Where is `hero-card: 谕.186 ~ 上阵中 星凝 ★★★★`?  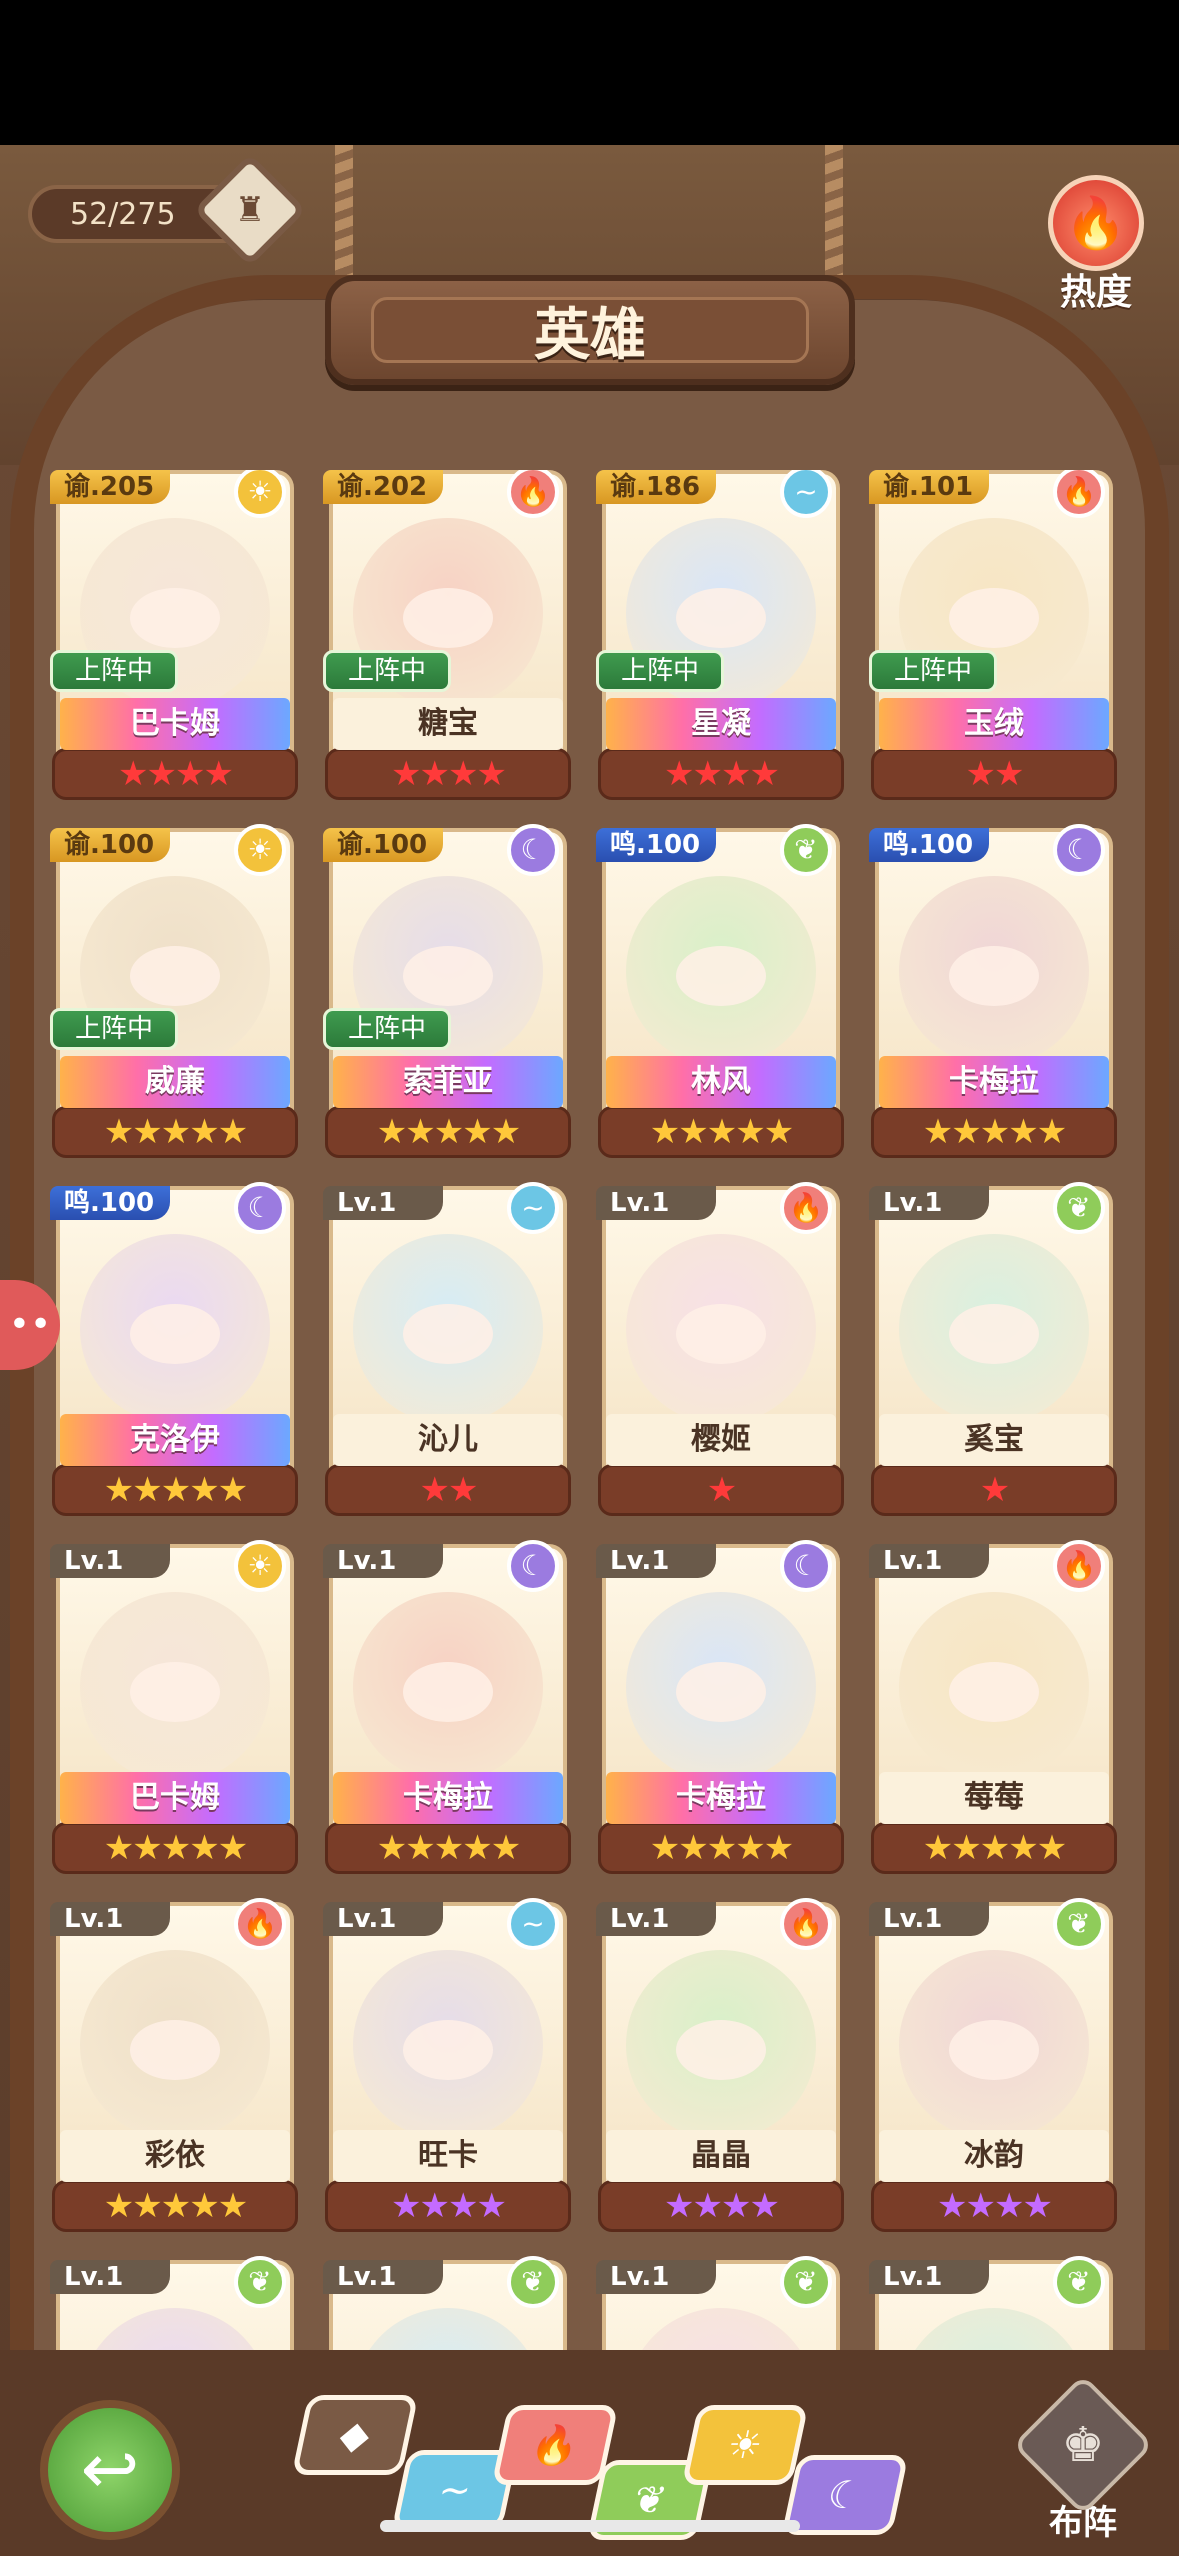 hero-card: 谕.186 ~ 上阵中 星凝 ★★★★ is located at coordinates (721, 642).